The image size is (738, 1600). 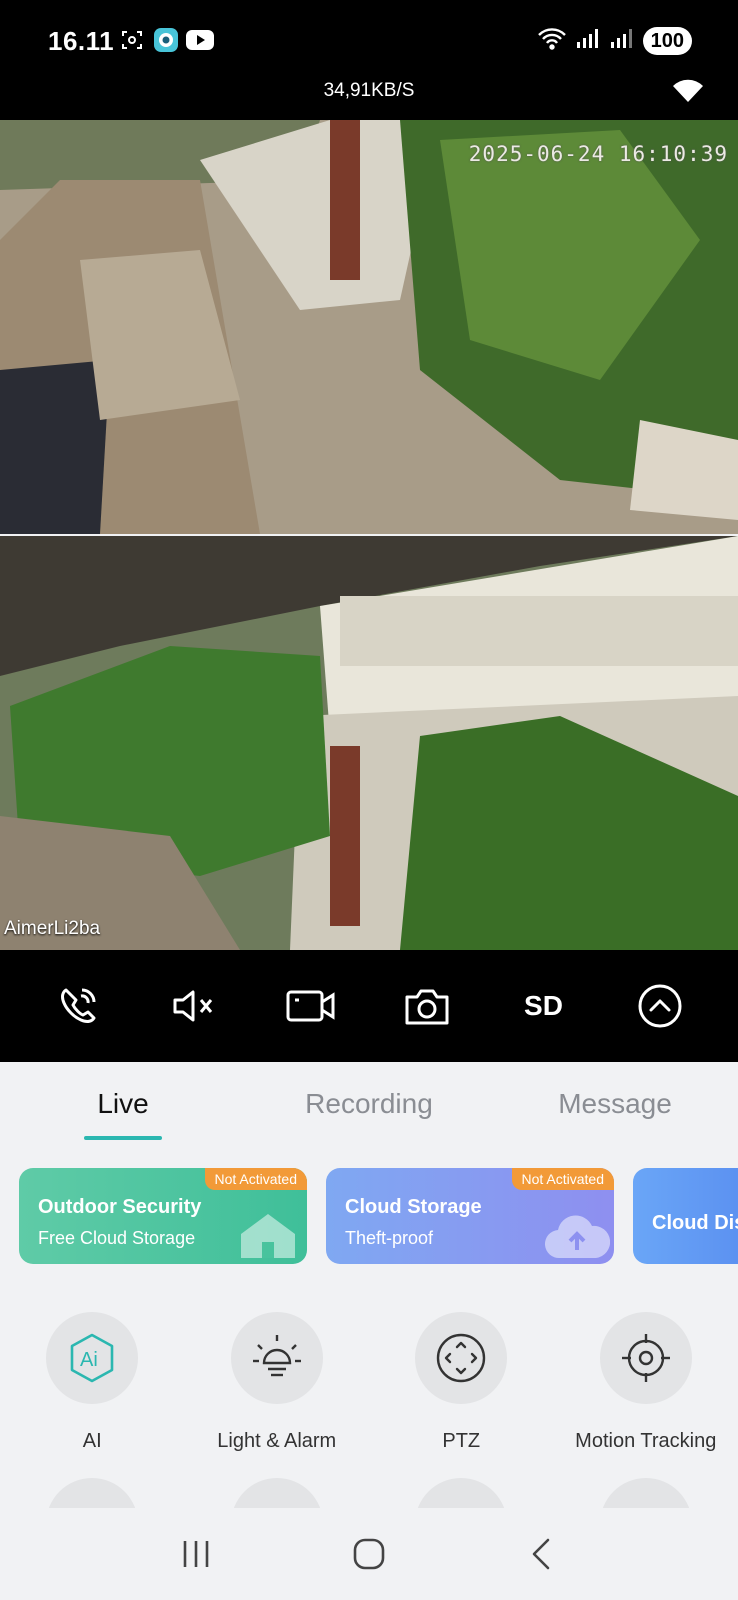 I want to click on feature-ai-button: Ai, so click(x=92, y=1358).